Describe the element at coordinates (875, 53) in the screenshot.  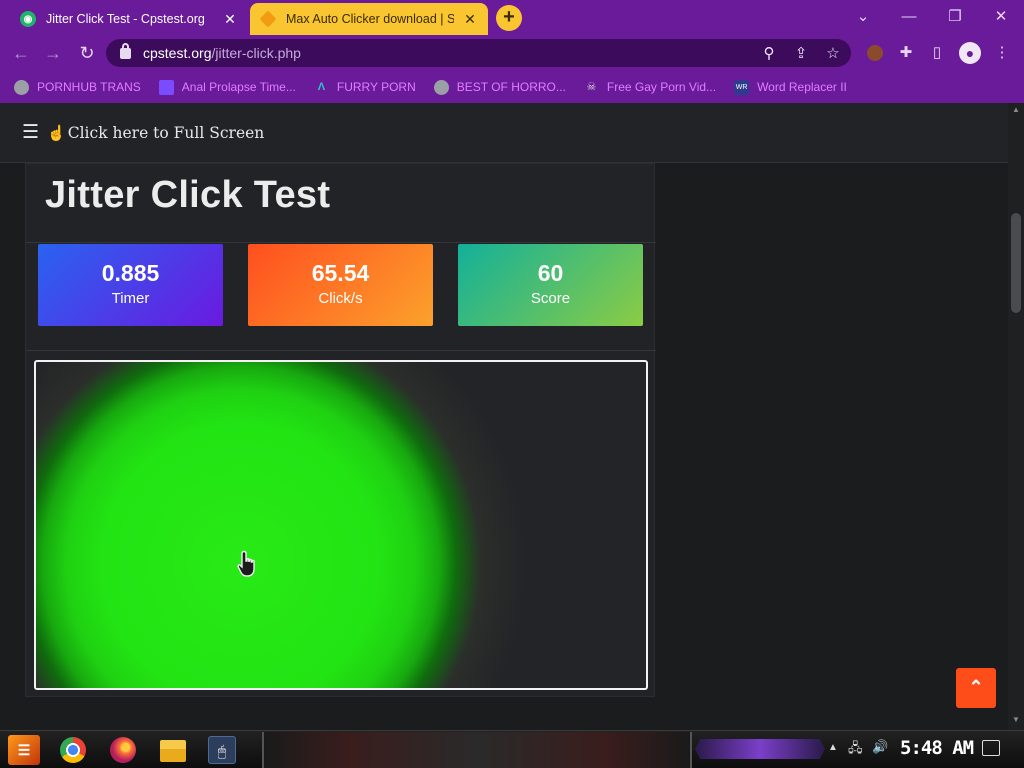
I see `extension-avatar-icon` at that location.